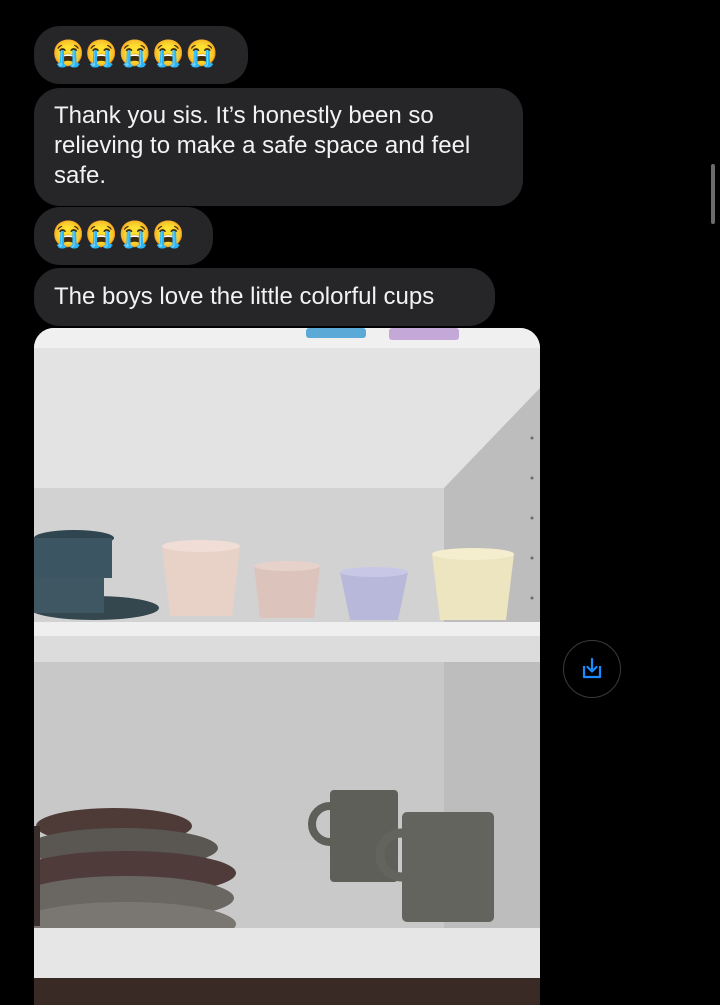 This screenshot has width=720, height=1005. I want to click on message-text: The boys love the little colorful cups, so click(244, 296).